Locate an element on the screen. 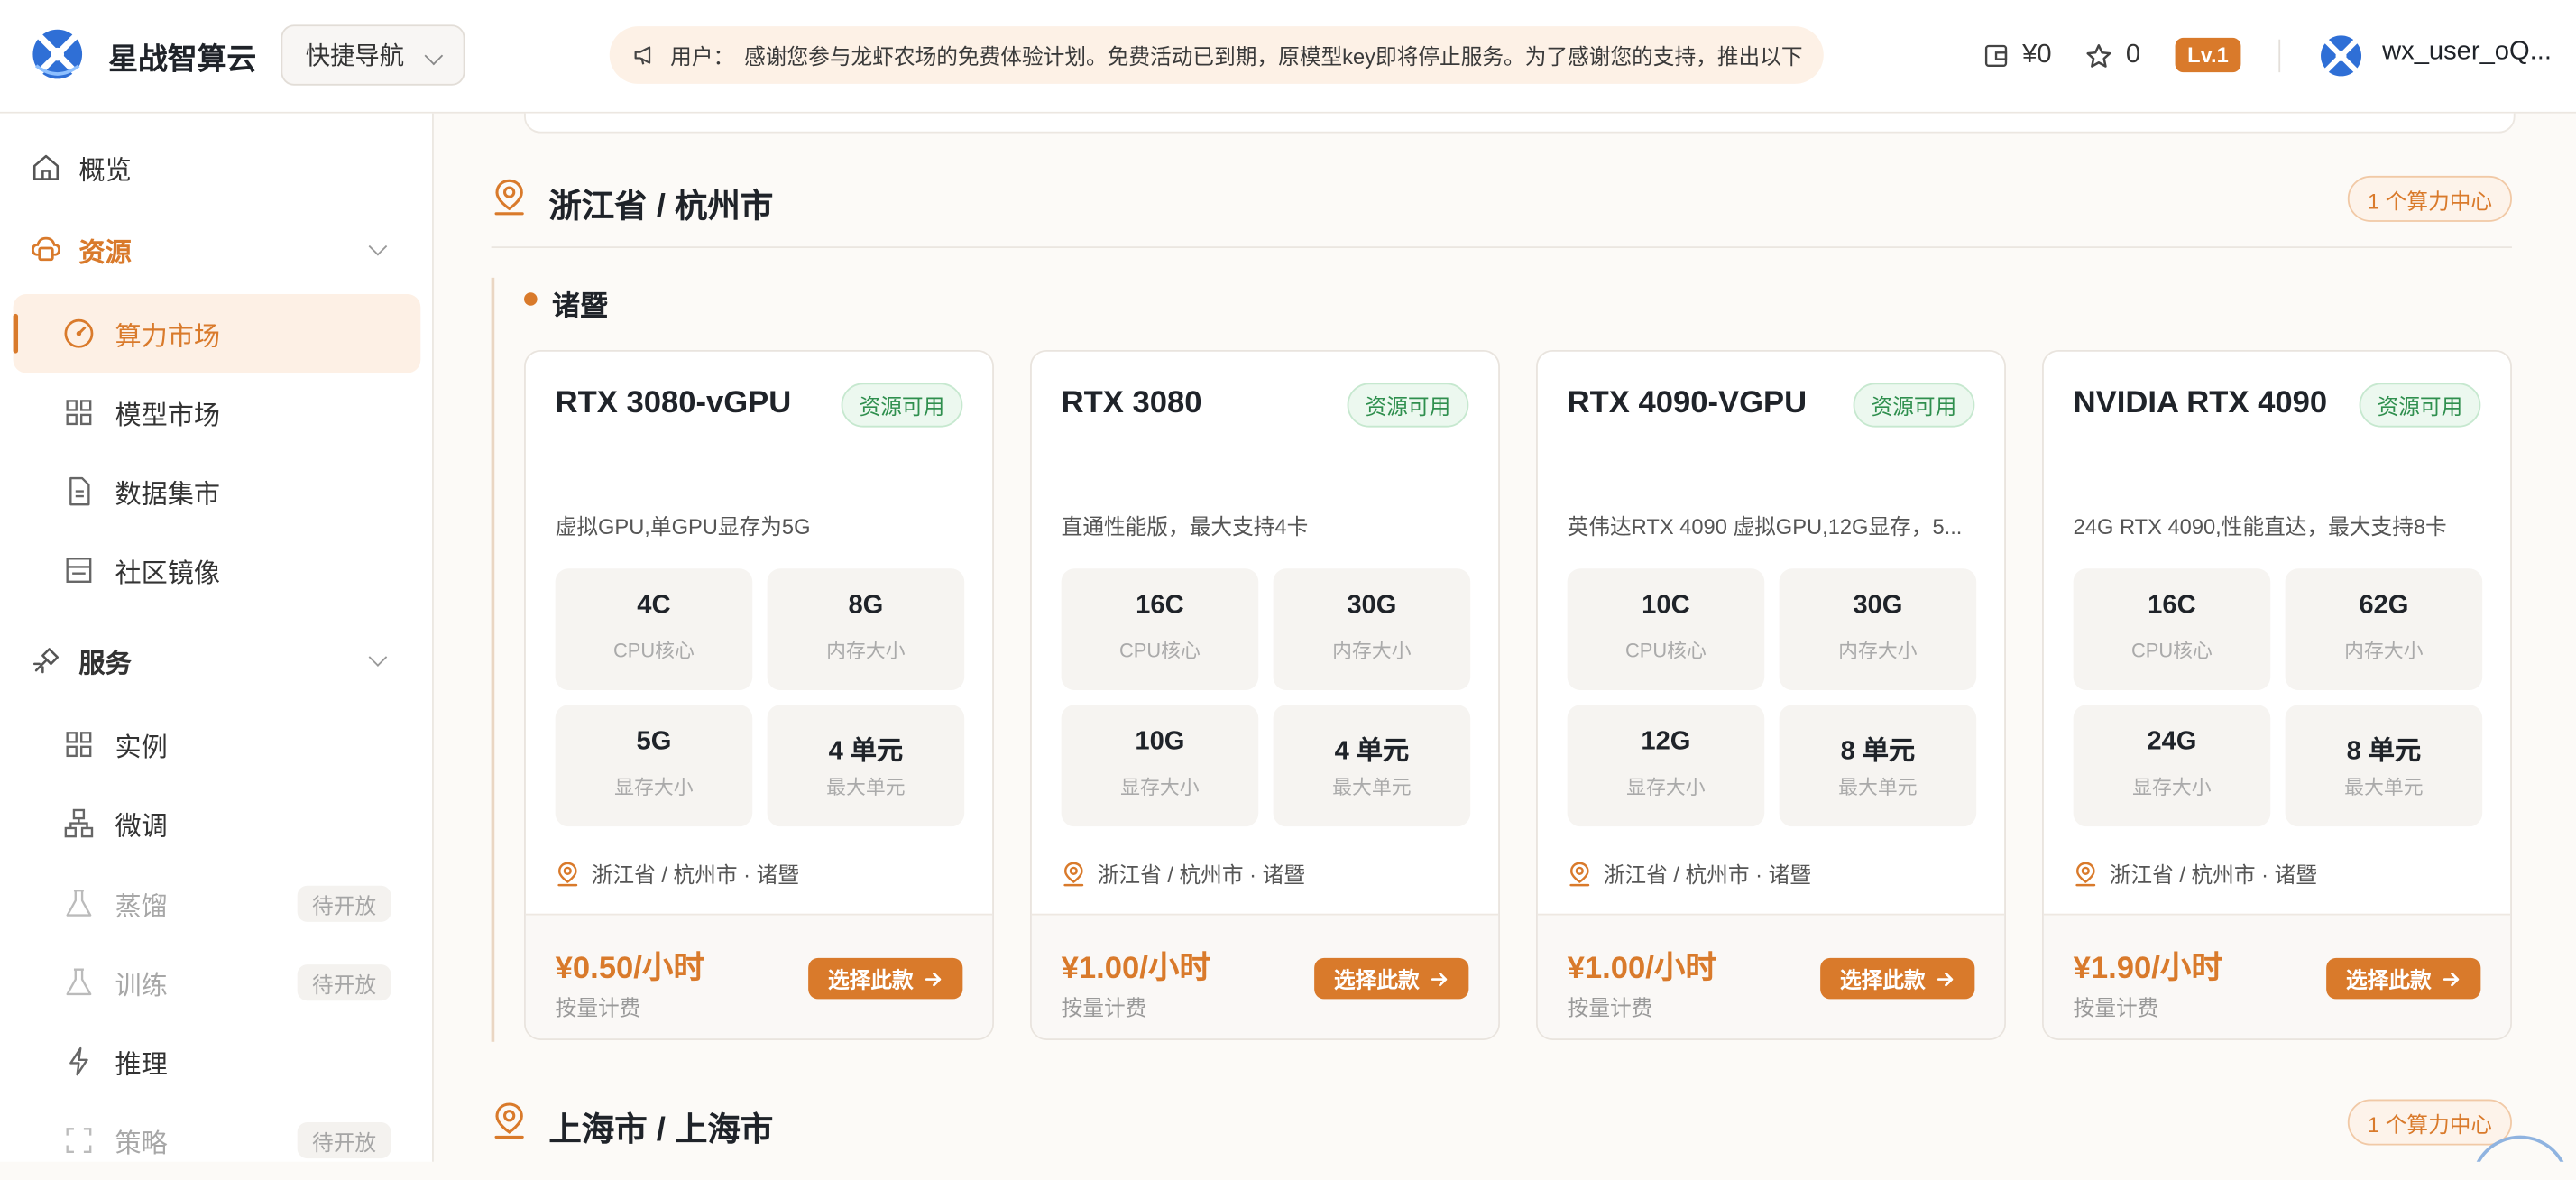 The width and height of the screenshot is (2576, 1180). balance-value: ¥0 is located at coordinates (2037, 55).